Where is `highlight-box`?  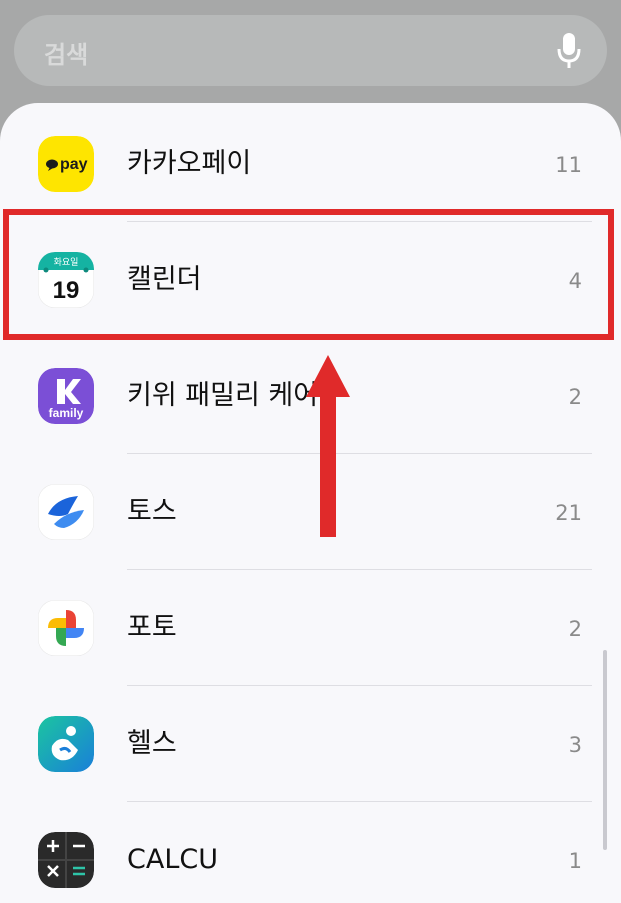 highlight-box is located at coordinates (308, 274).